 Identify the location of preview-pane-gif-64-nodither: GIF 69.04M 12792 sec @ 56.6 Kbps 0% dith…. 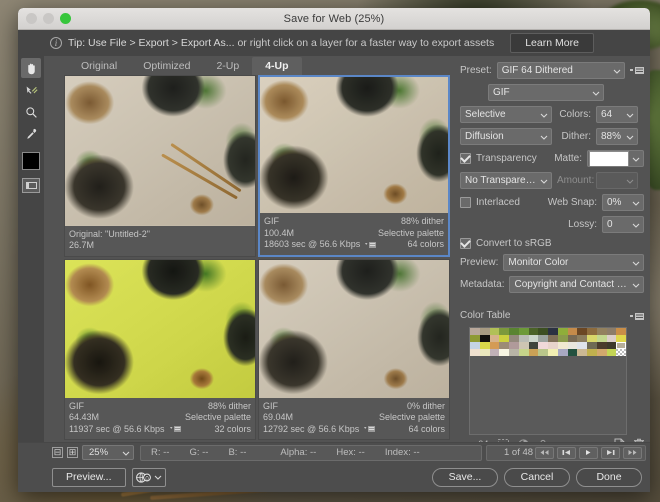
(354, 349).